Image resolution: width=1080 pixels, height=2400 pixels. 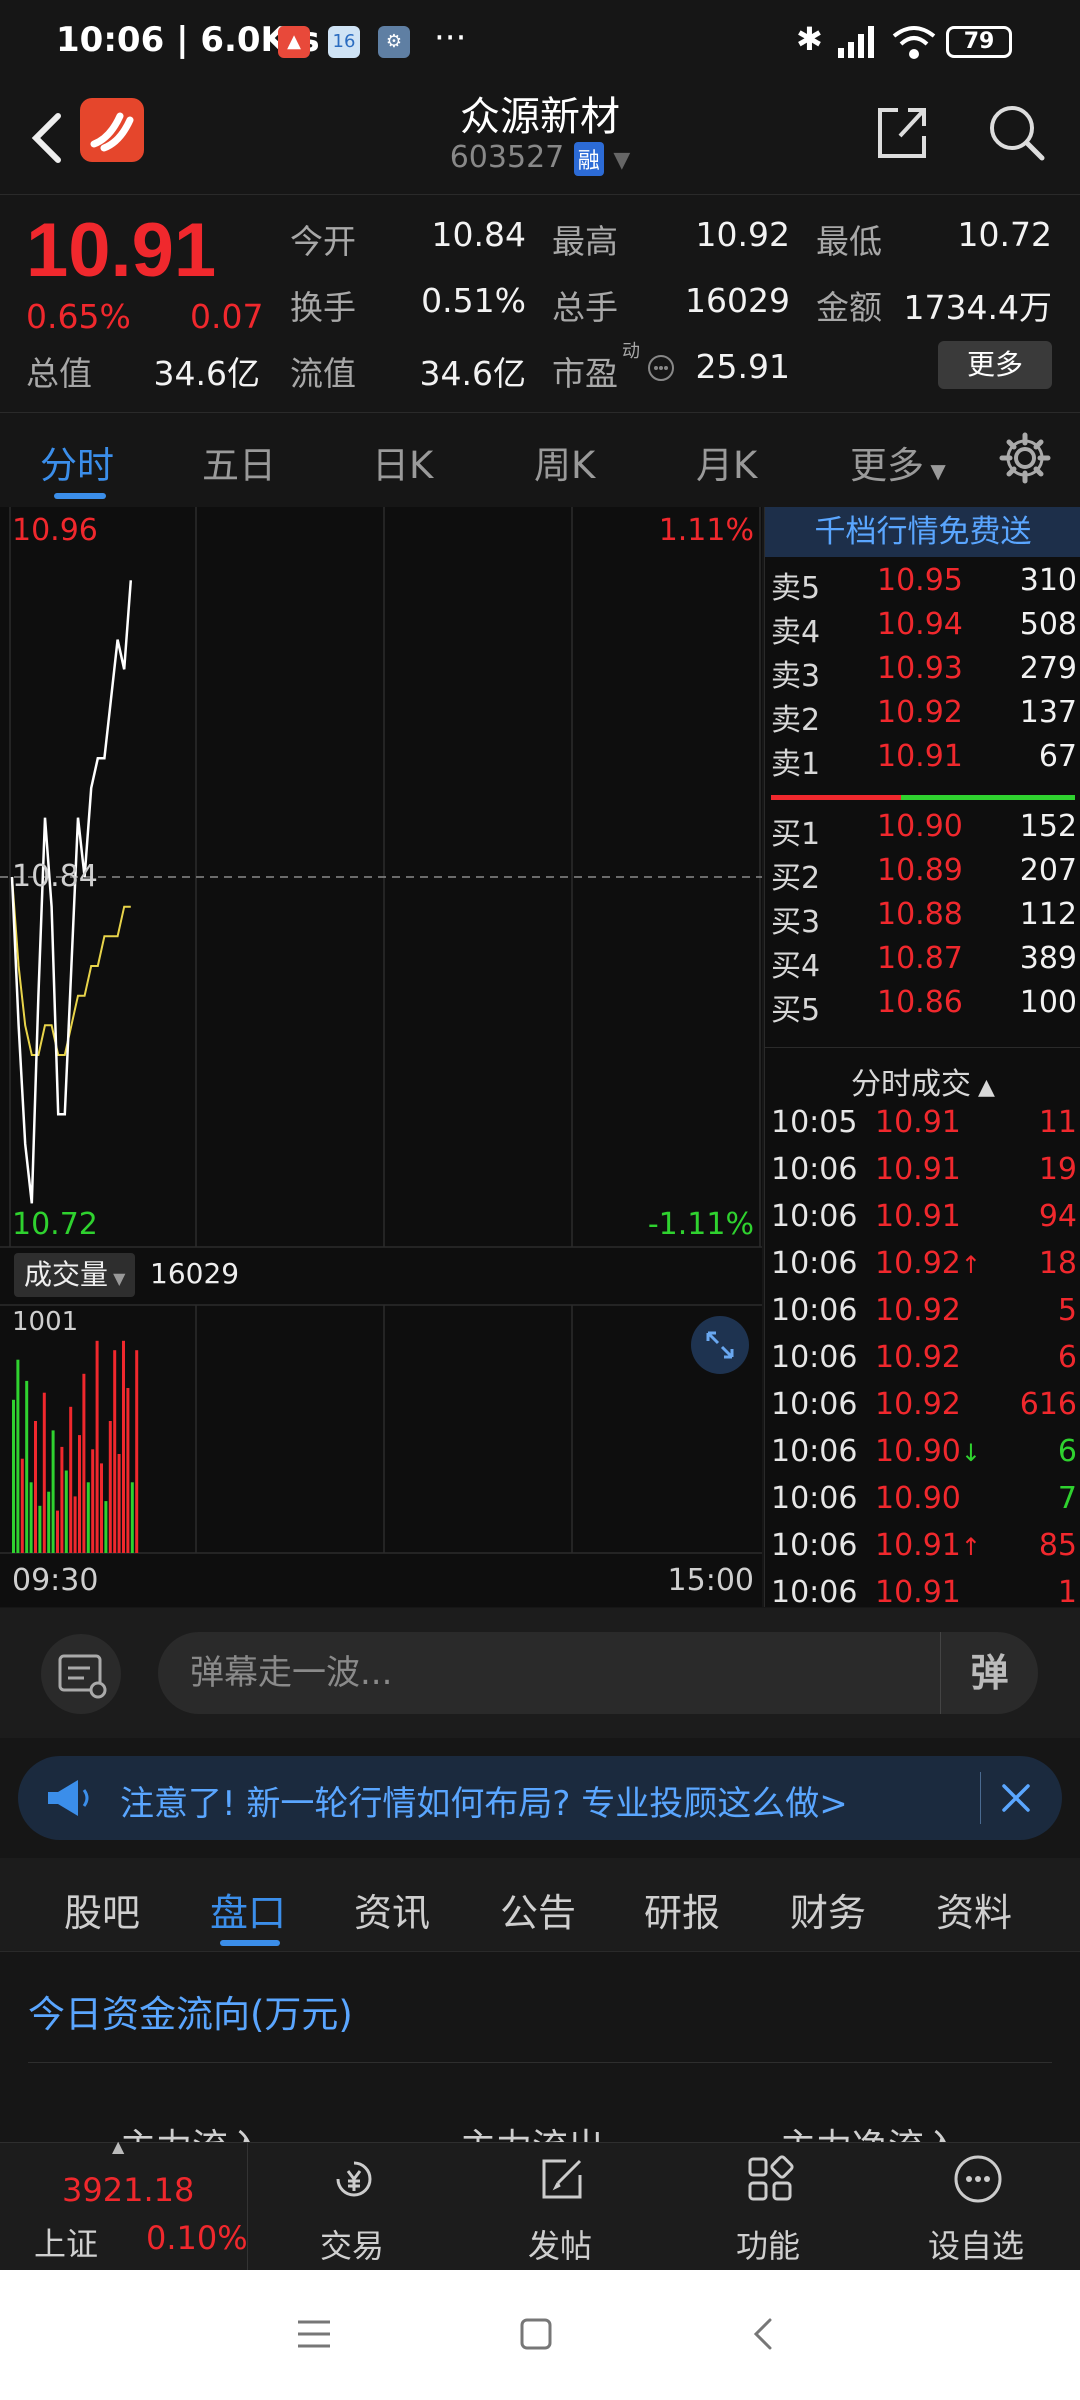 What do you see at coordinates (922, 717) in the screenshot?
I see `ask-row: 卖2 10.92 137` at bounding box center [922, 717].